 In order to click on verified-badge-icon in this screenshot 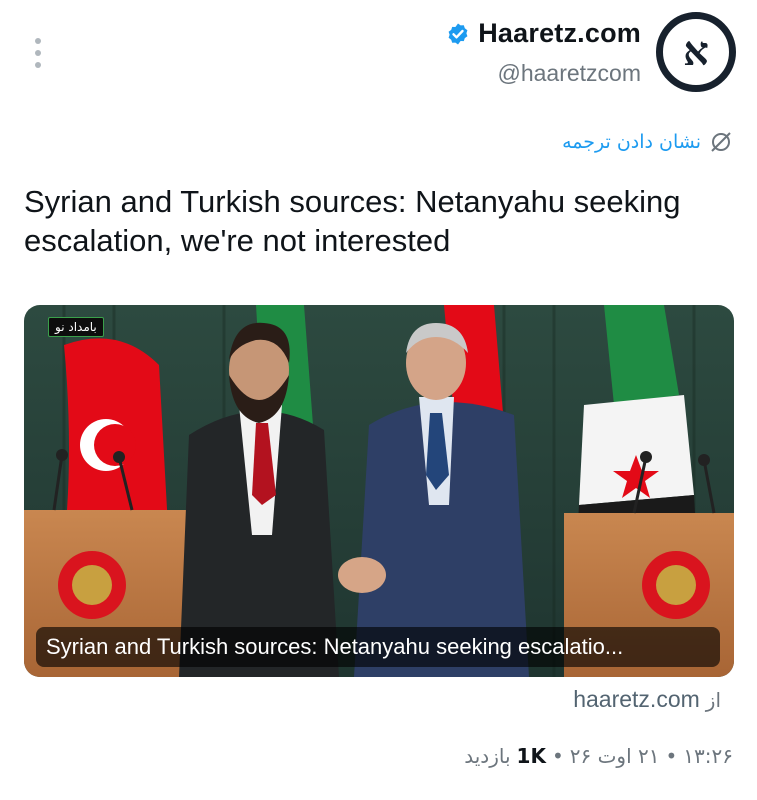, I will do `click(458, 33)`.